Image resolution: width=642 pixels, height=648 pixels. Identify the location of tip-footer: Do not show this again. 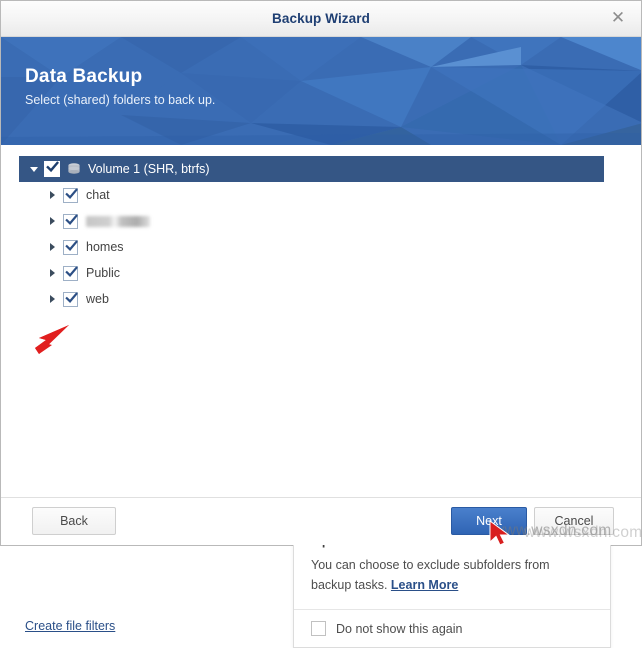
(452, 628).